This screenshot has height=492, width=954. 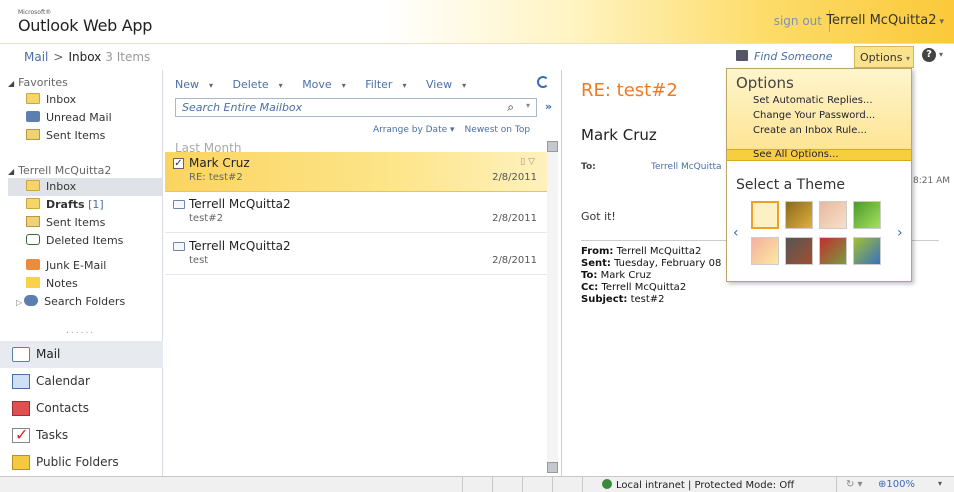 I want to click on message-subject: RE: test#2, so click(x=216, y=177).